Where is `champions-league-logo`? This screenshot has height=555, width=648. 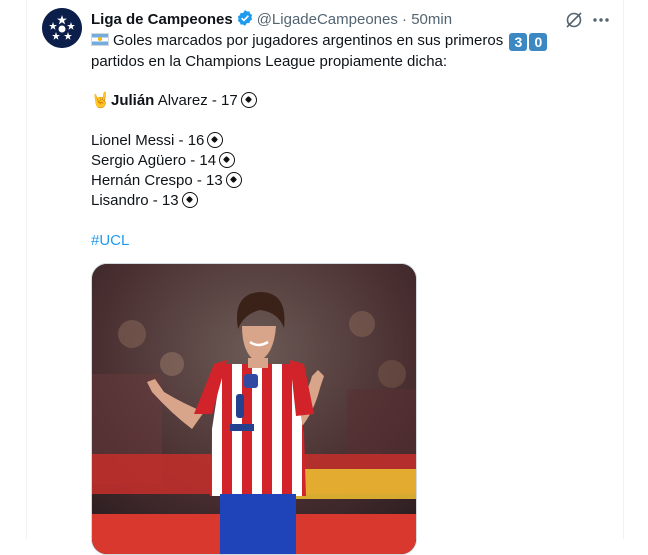
champions-league-logo is located at coordinates (62, 28).